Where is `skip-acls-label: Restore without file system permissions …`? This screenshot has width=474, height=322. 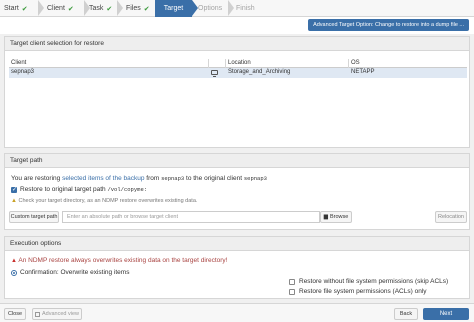
skip-acls-label: Restore without file system permissions … is located at coordinates (374, 281).